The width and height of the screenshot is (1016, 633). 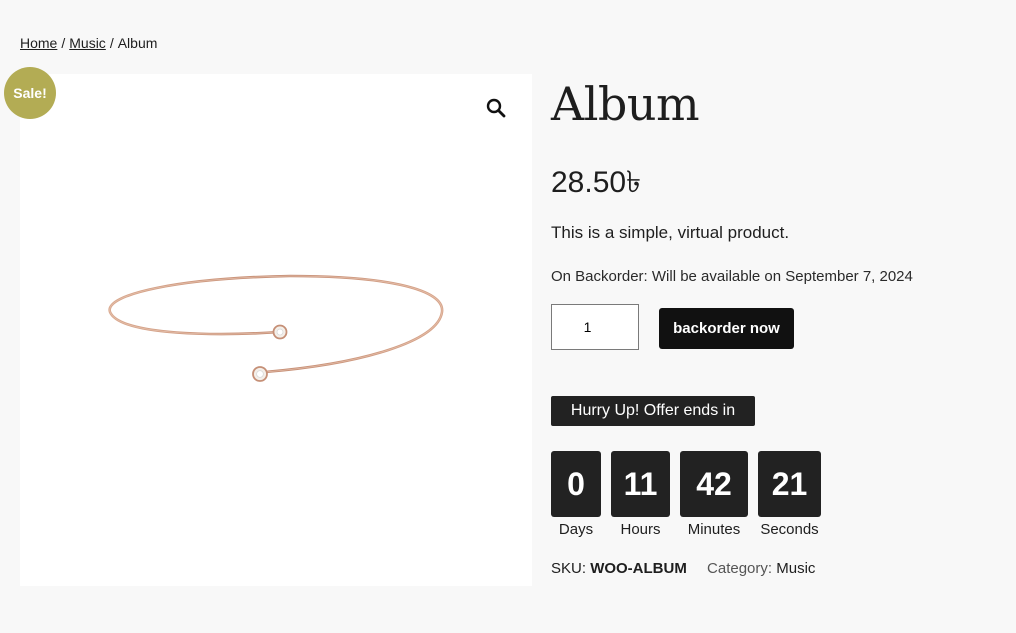 What do you see at coordinates (638, 568) in the screenshot?
I see `sku-value: WOO-ALBUM` at bounding box center [638, 568].